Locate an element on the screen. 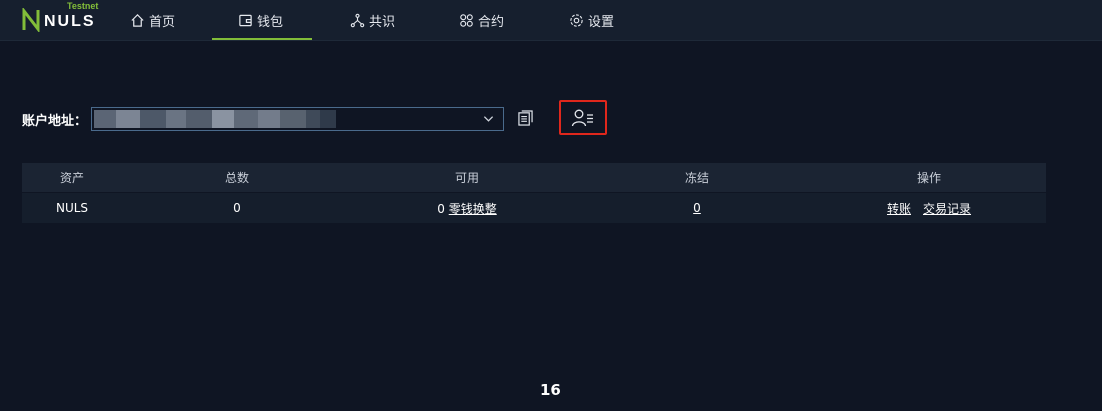  transfer-link: 转账 is located at coordinates (899, 209).